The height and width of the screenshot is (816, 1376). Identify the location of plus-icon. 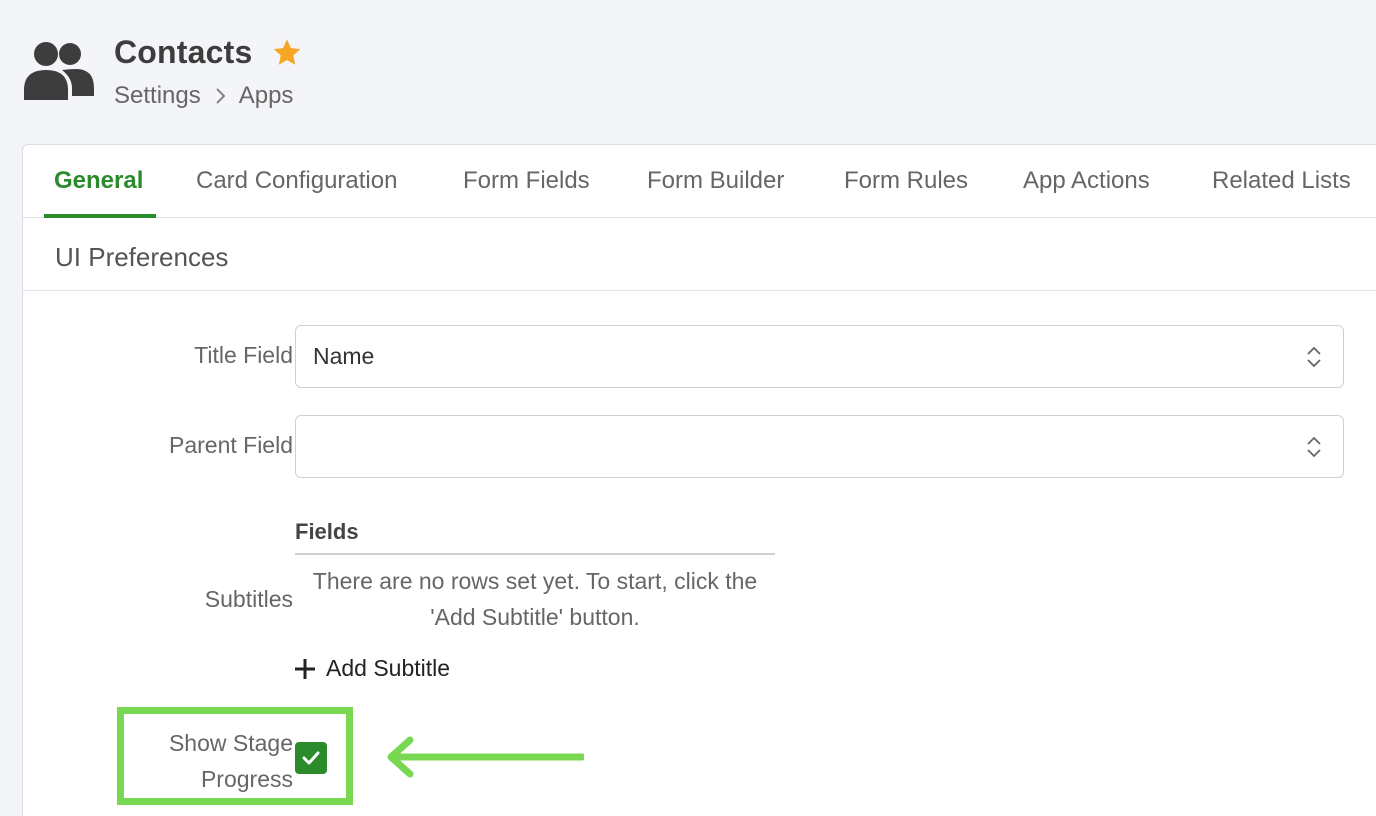
(305, 668).